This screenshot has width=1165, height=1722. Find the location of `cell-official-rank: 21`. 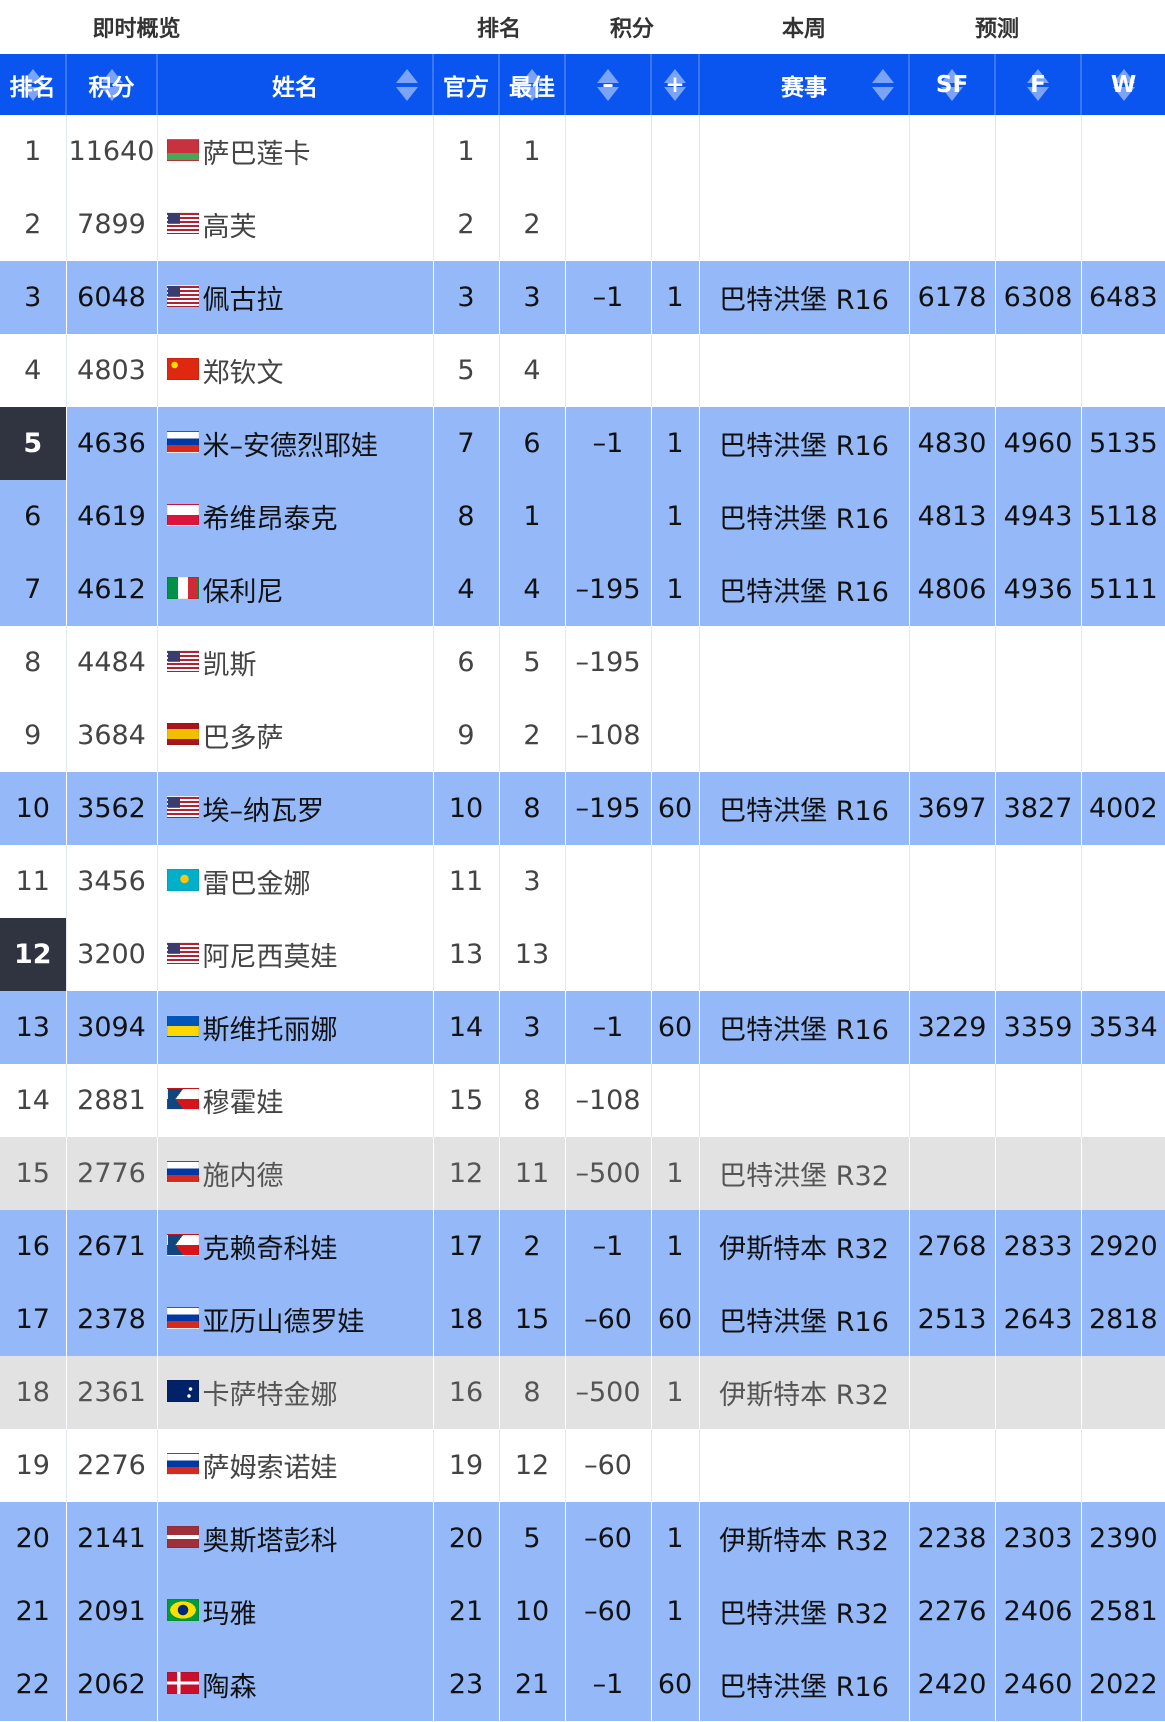

cell-official-rank: 21 is located at coordinates (466, 1611).